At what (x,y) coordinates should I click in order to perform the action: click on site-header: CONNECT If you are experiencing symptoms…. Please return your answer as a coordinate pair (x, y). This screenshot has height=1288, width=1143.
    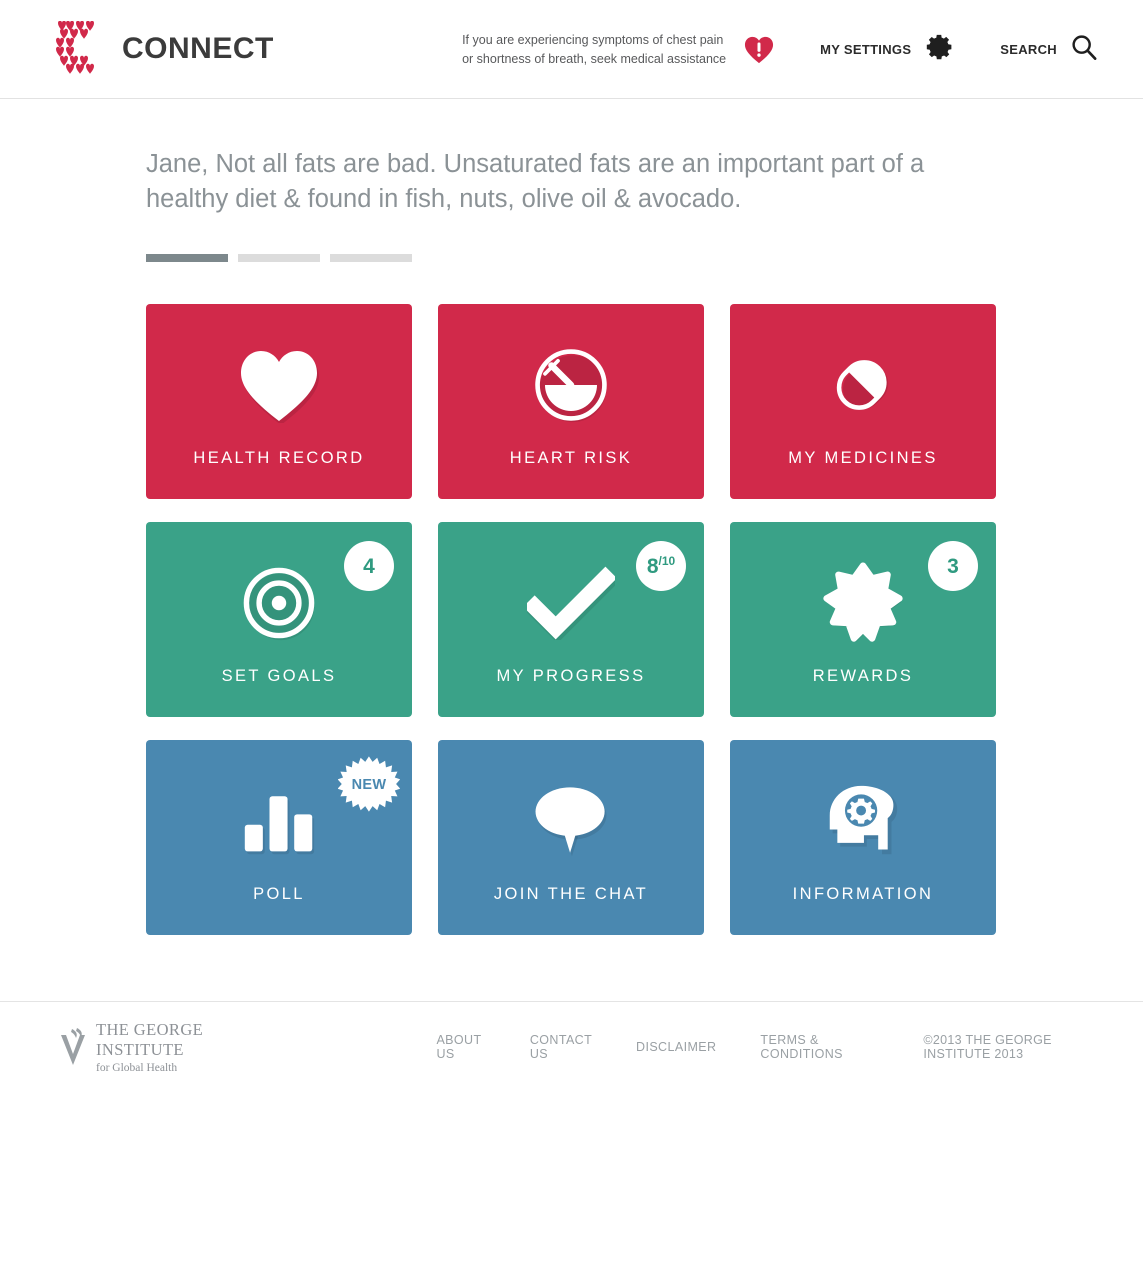
    Looking at the image, I should click on (571, 49).